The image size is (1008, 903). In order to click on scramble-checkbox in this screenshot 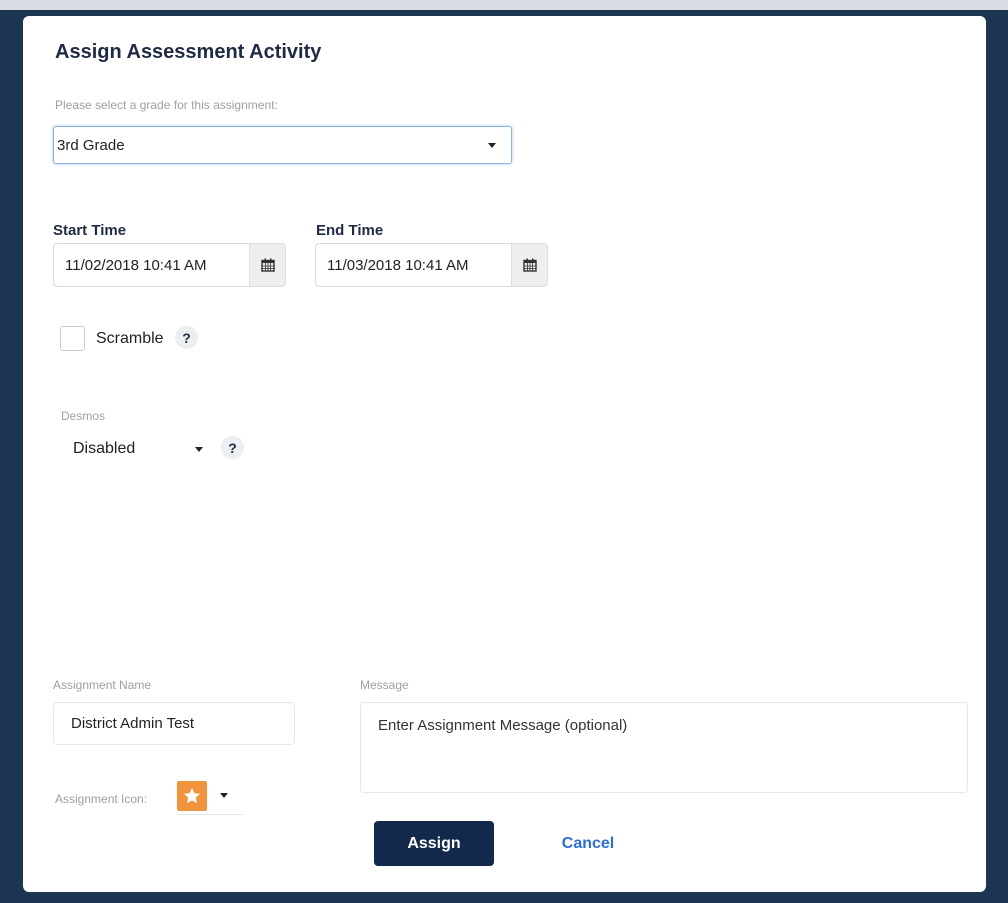, I will do `click(72, 338)`.